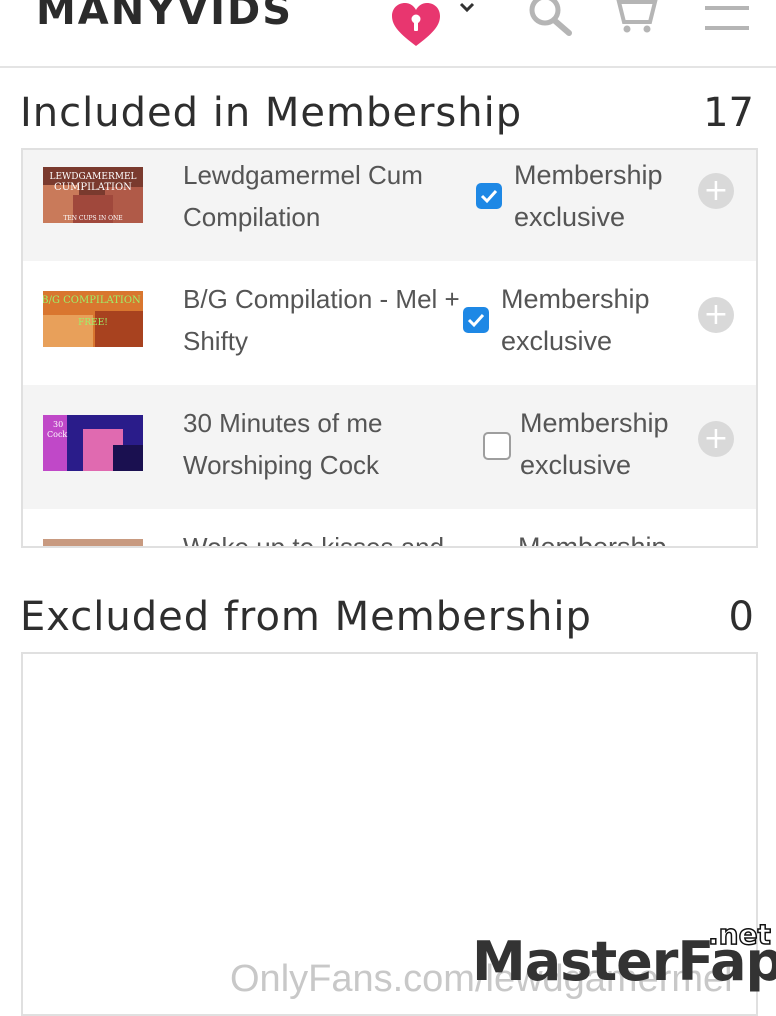 The height and width of the screenshot is (1016, 776). What do you see at coordinates (57, 434) in the screenshot?
I see `thumb-caption: Cock` at bounding box center [57, 434].